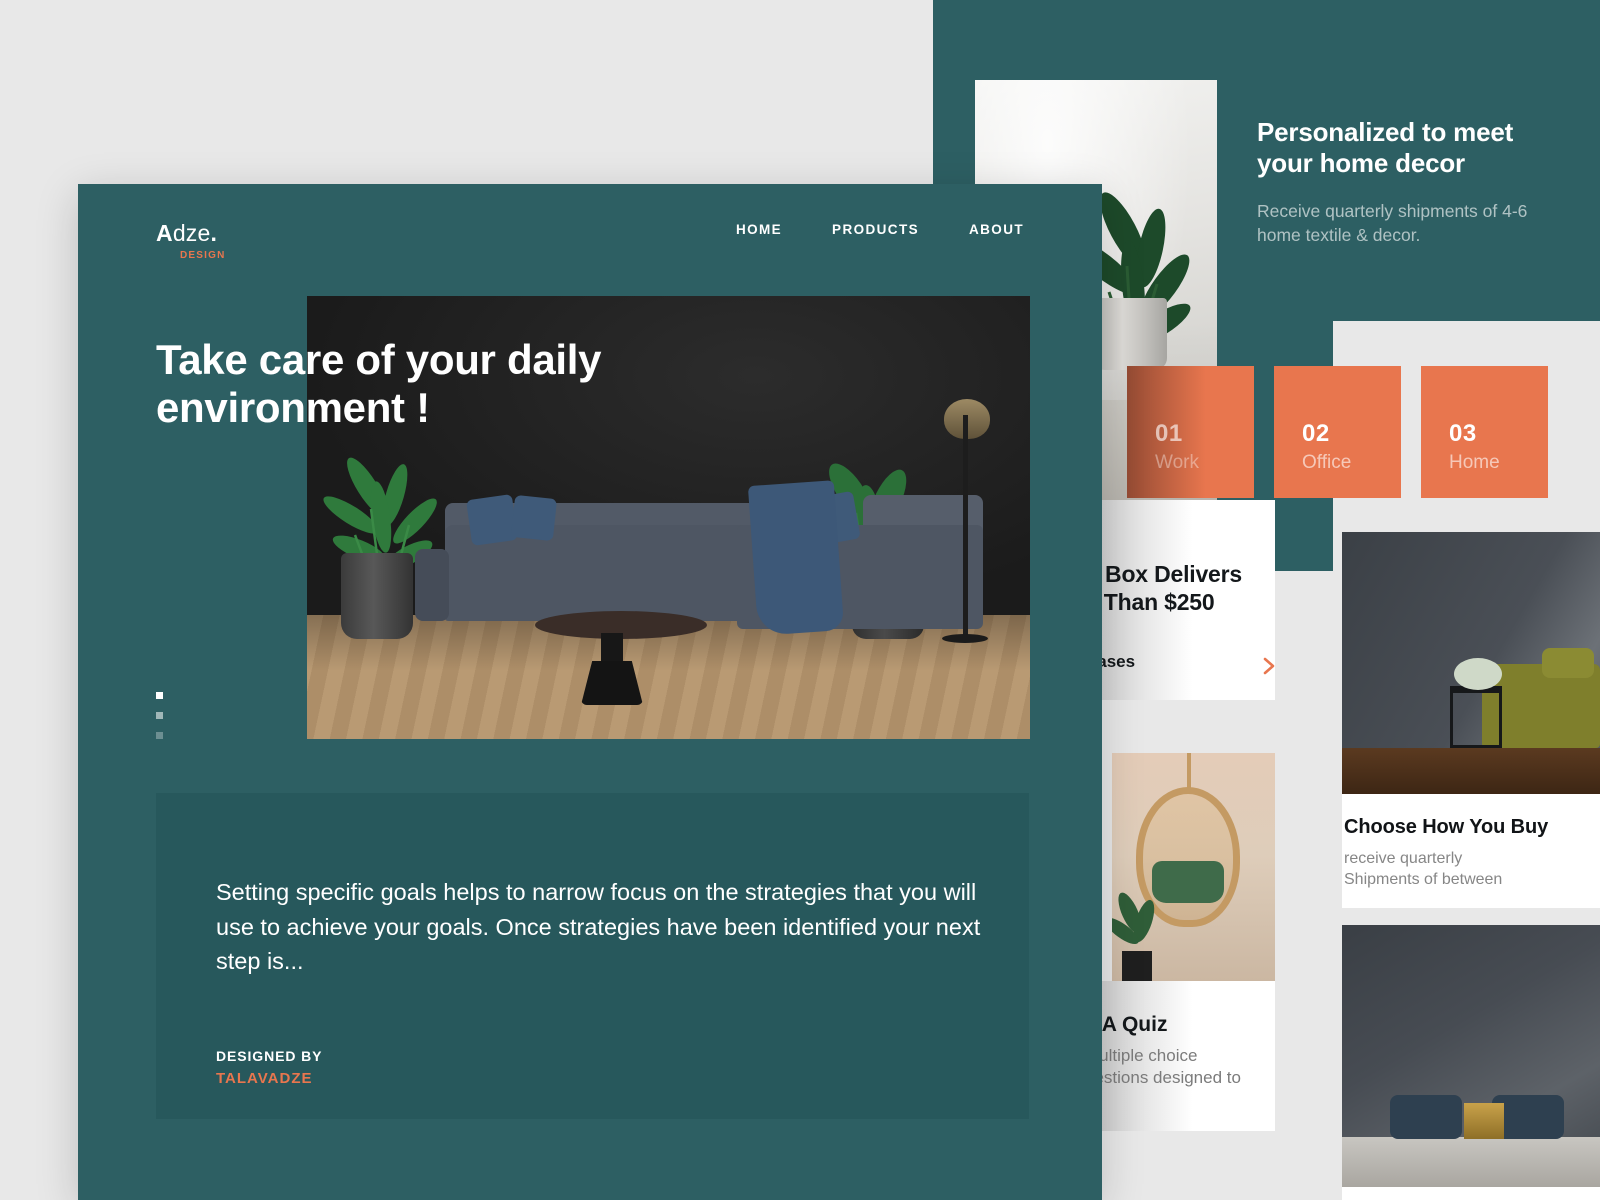  What do you see at coordinates (965, 525) in the screenshot?
I see `floor-lamp-pole` at bounding box center [965, 525].